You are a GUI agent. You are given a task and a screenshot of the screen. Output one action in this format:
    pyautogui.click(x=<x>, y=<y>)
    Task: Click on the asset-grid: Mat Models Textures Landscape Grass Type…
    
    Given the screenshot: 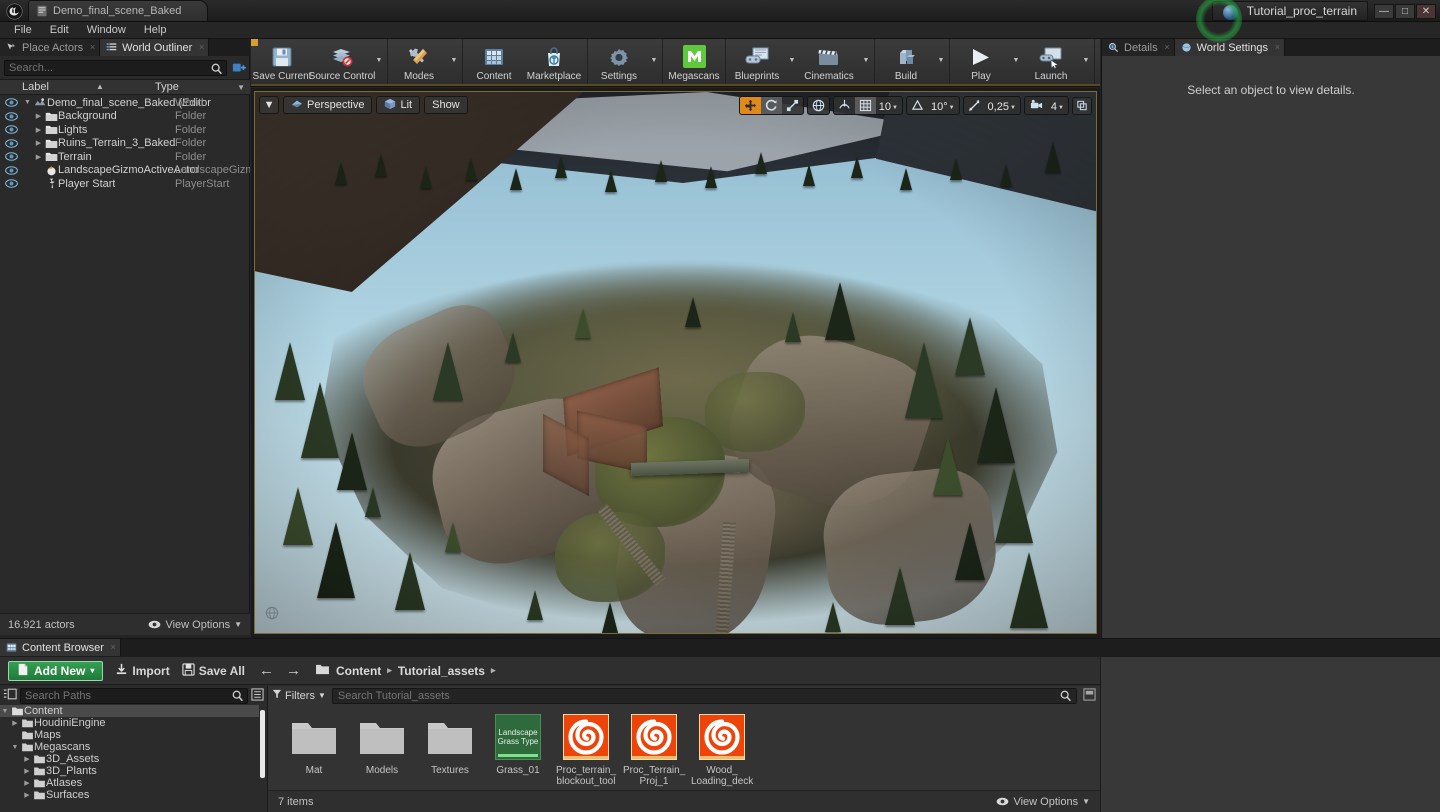 What is the action you would take?
    pyautogui.click(x=684, y=749)
    